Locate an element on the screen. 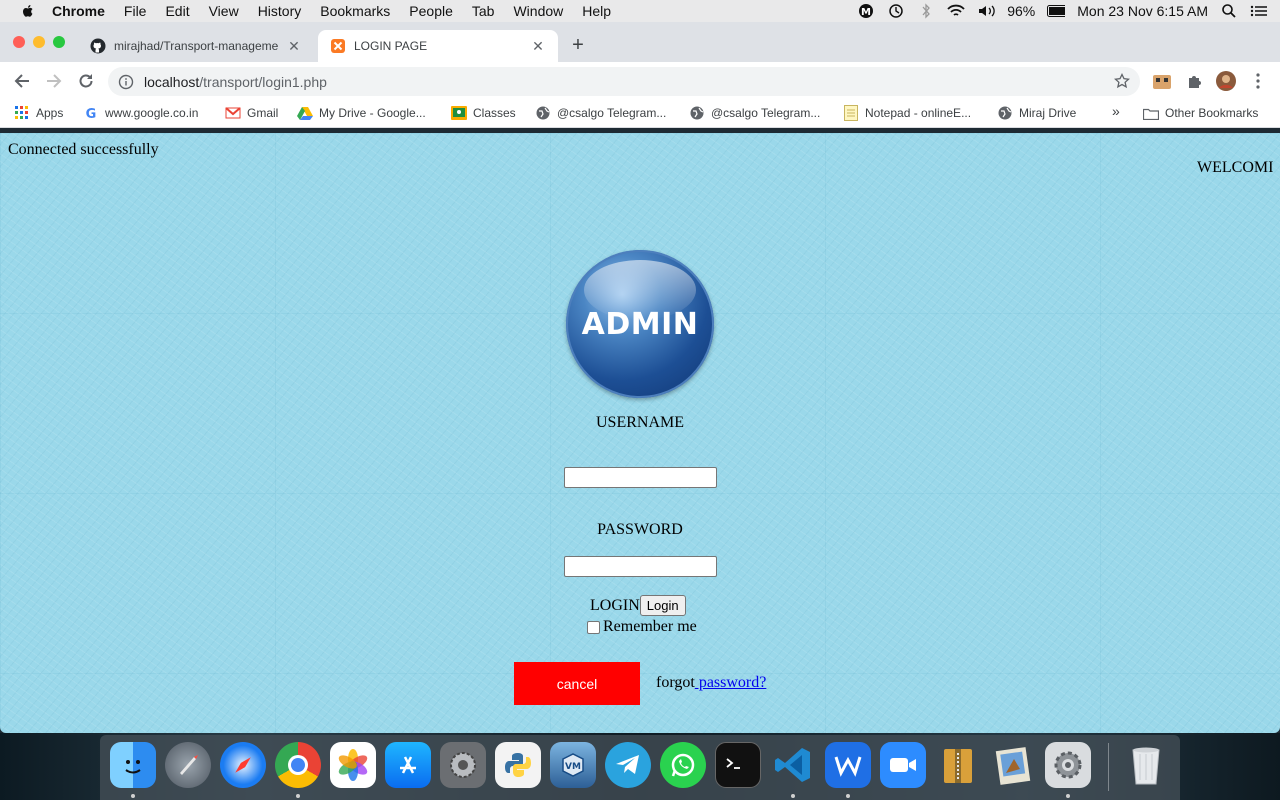  svg-text: VM is located at coordinates (573, 767).